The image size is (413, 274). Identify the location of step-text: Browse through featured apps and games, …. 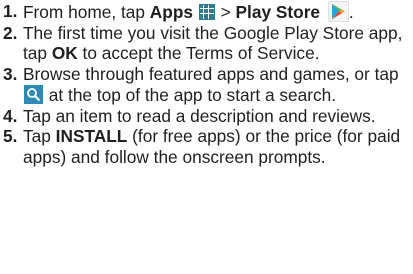
(211, 74).